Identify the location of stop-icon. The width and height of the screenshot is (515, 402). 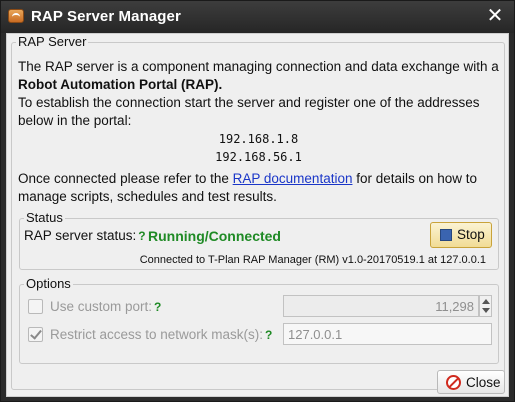
(446, 235).